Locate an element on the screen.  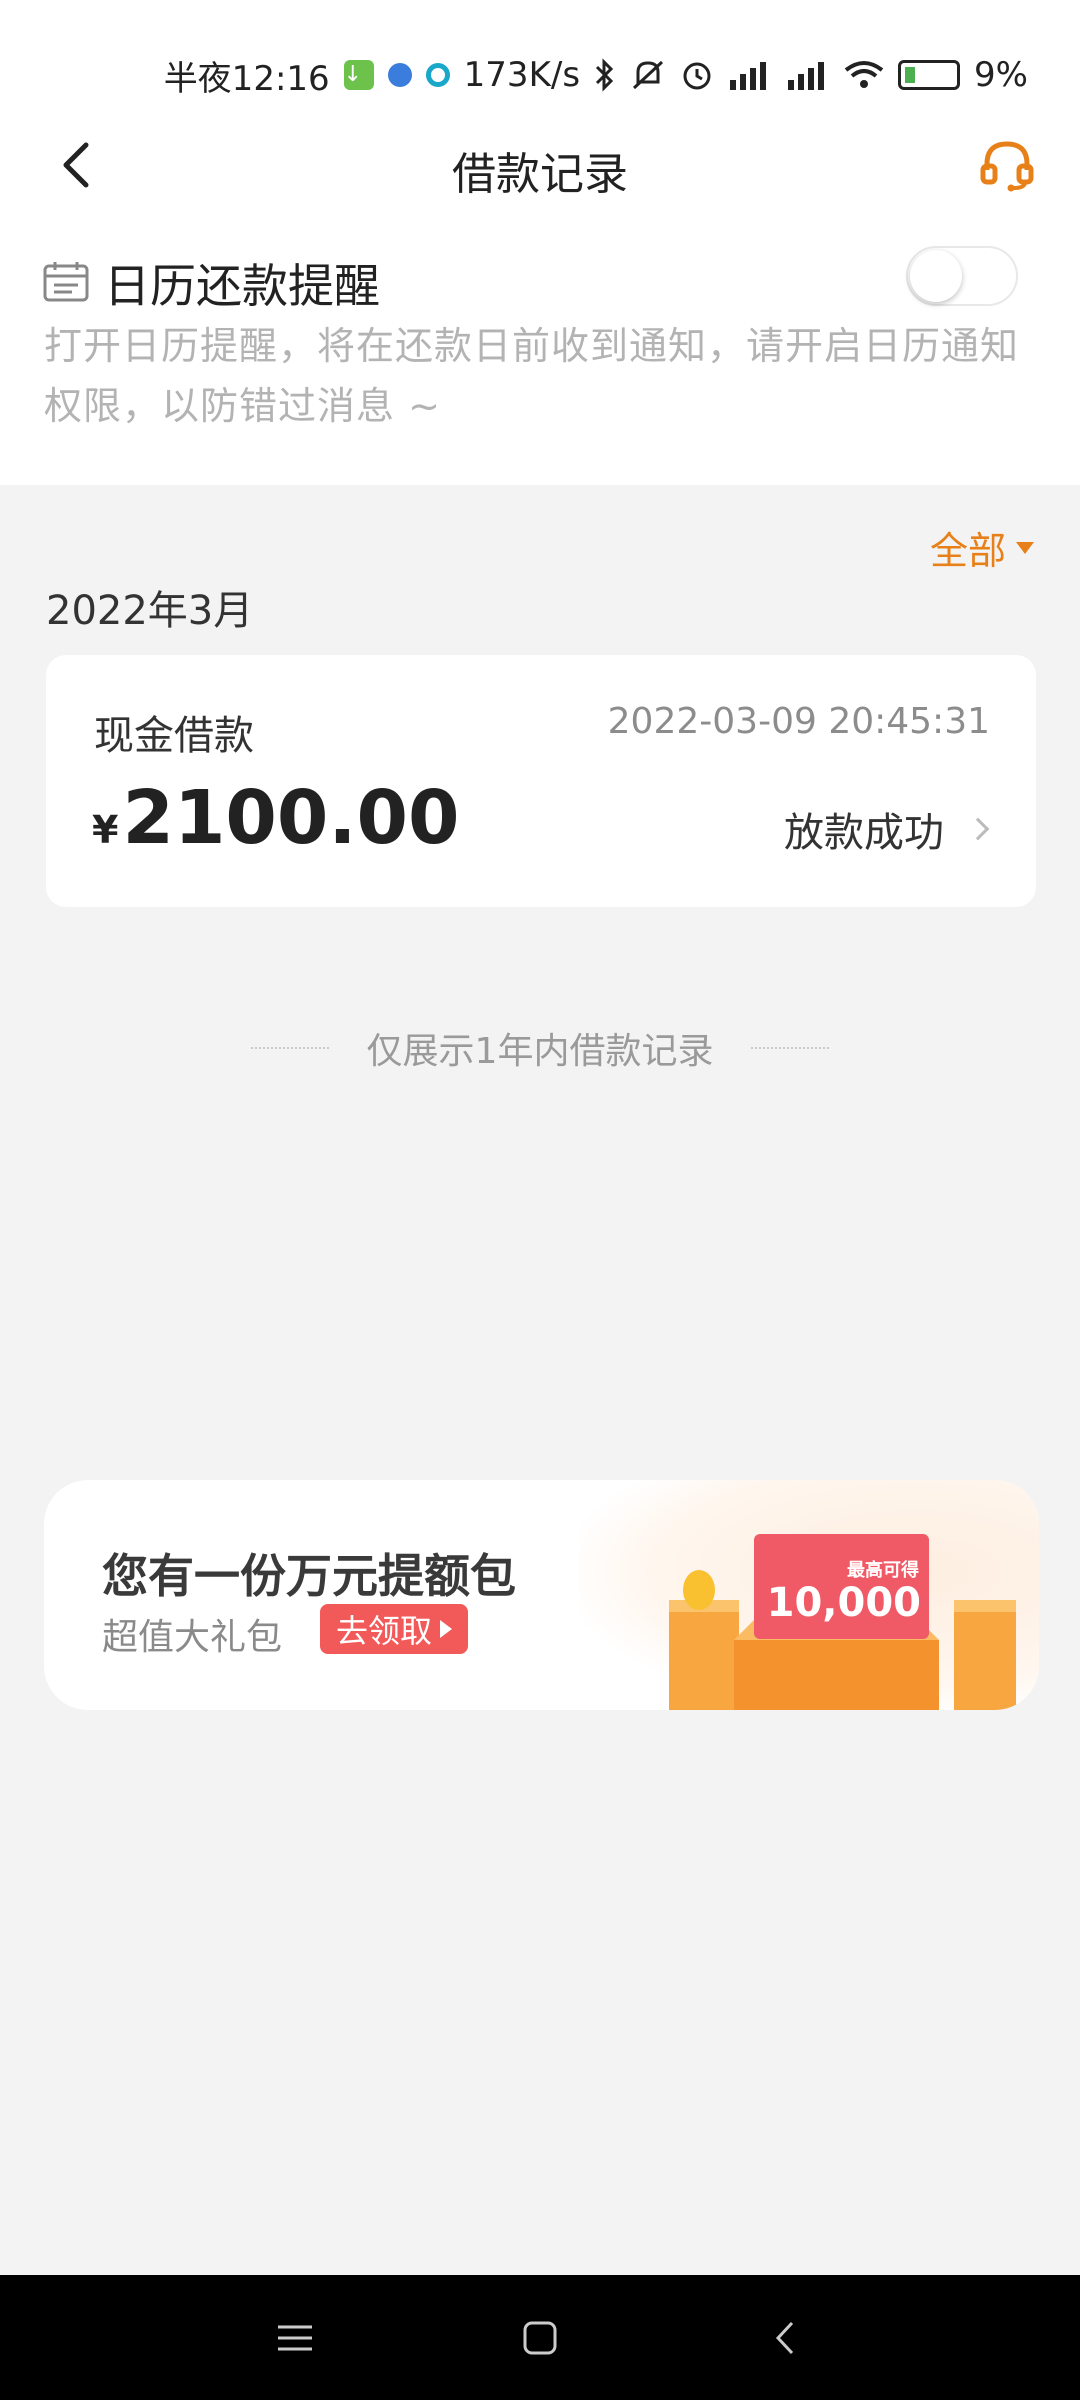
mute-icon is located at coordinates (648, 75).